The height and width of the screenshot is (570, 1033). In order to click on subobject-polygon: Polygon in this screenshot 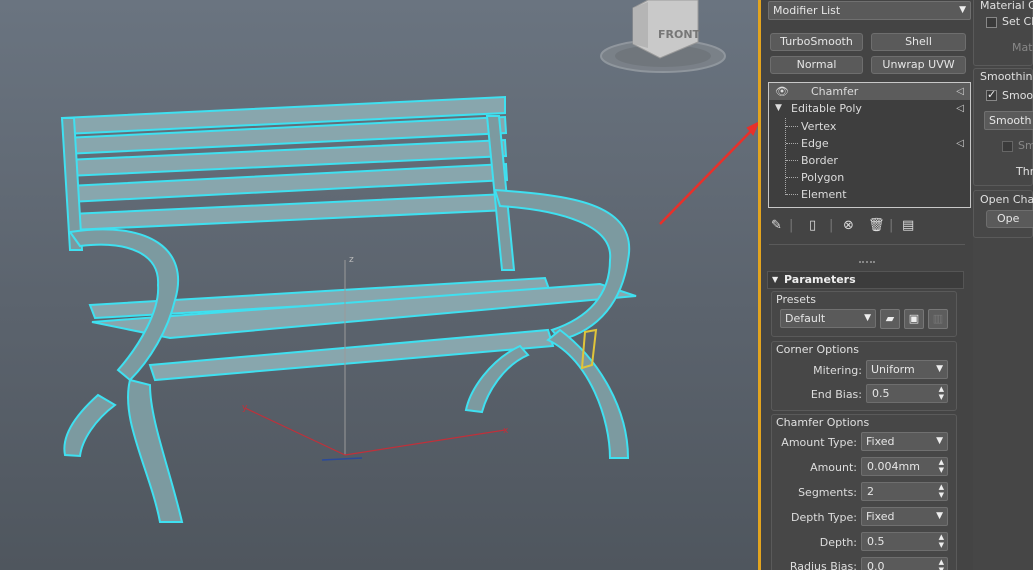, I will do `click(869, 177)`.